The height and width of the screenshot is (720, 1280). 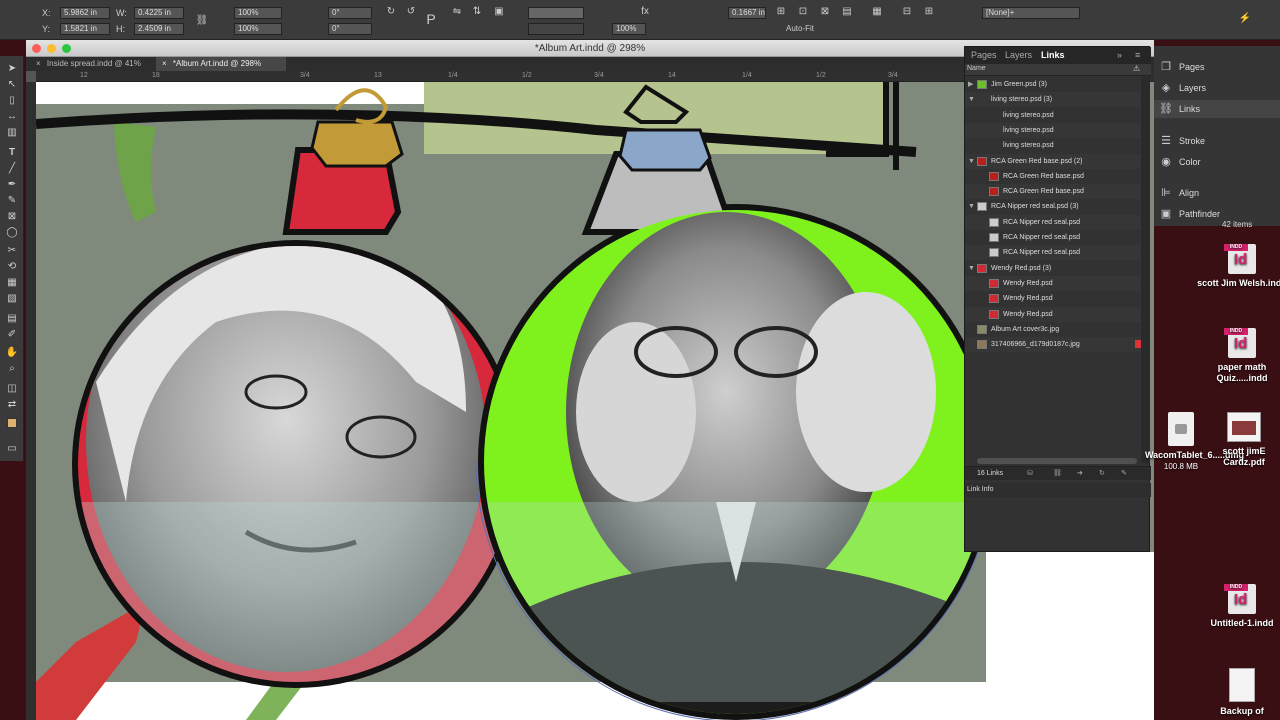 What do you see at coordinates (12, 153) in the screenshot?
I see `type-tool-icon: T` at bounding box center [12, 153].